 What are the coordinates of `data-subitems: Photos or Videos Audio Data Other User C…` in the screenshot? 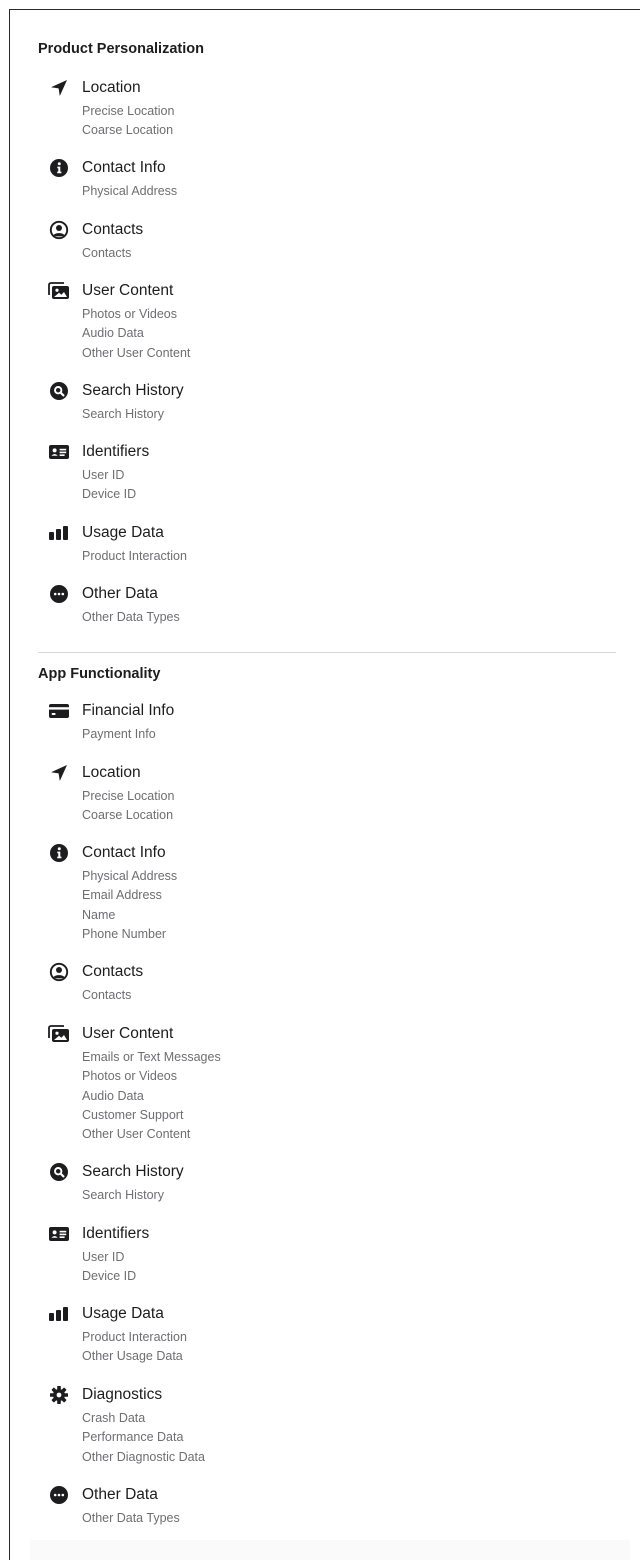 It's located at (136, 334).